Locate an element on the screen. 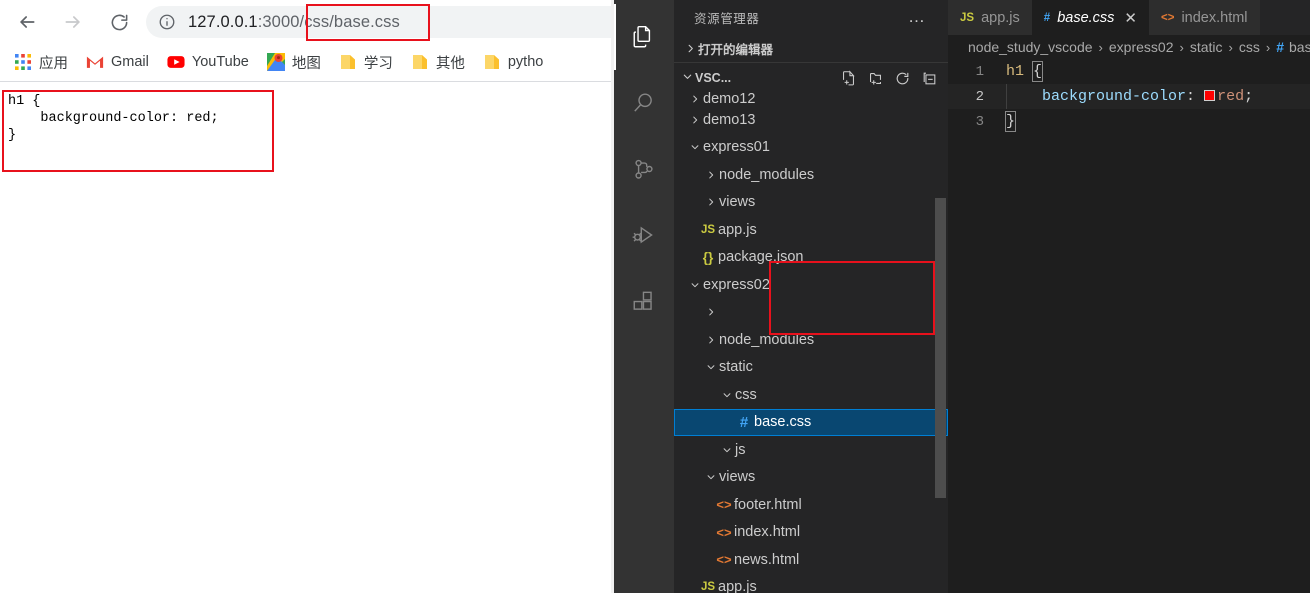  url-host: 127.0.0.1 is located at coordinates (223, 21).